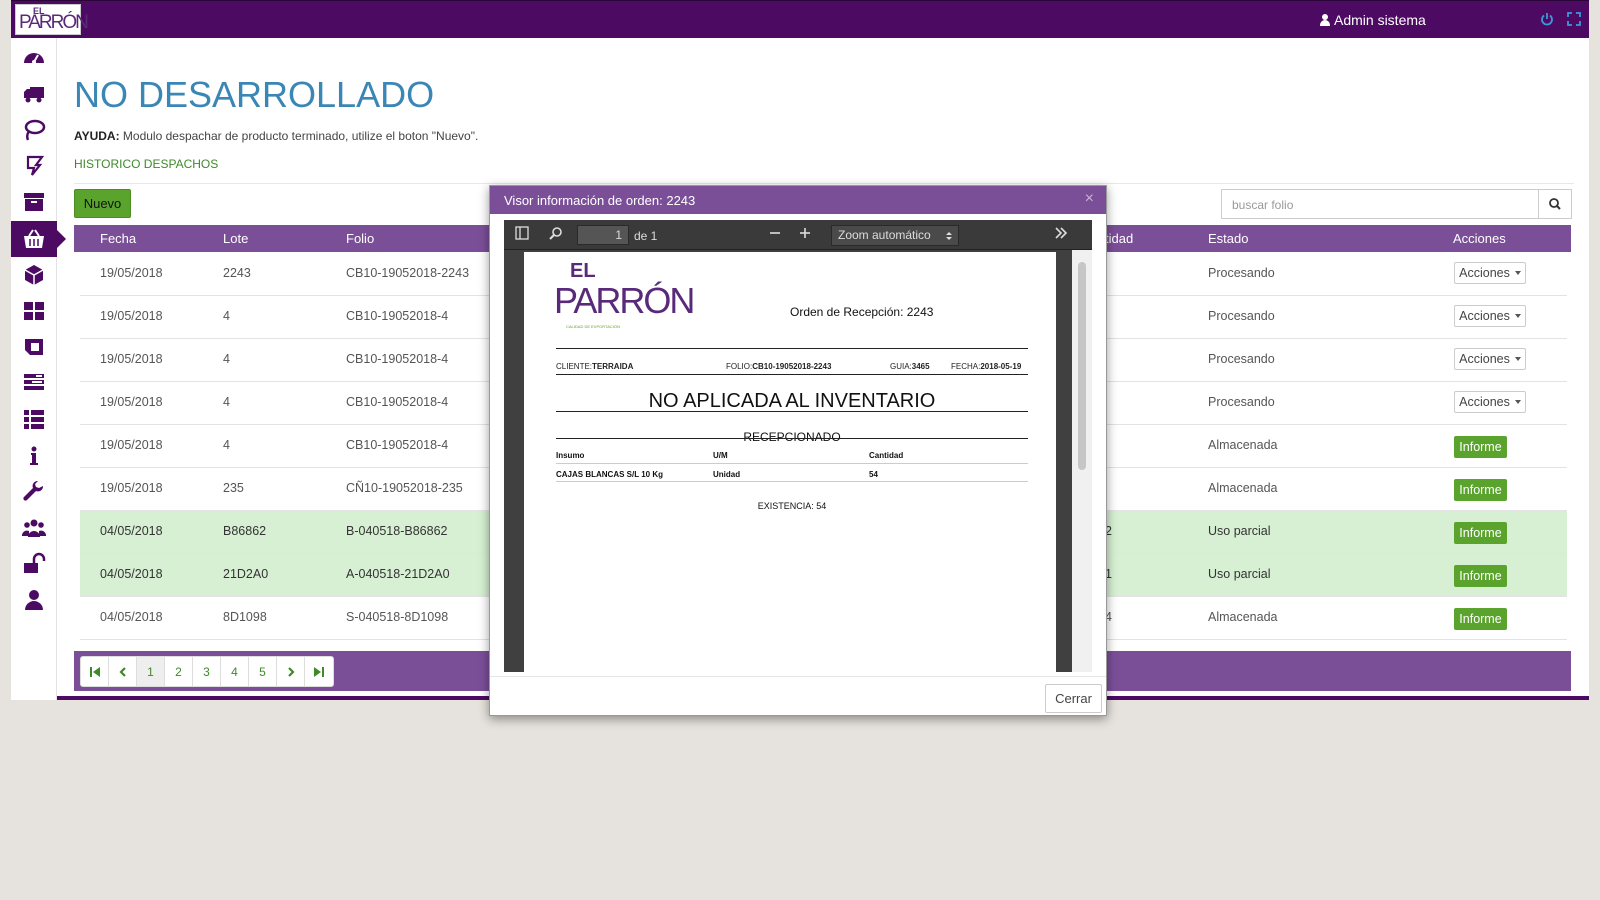  Describe the element at coordinates (1380, 204) in the screenshot. I see `search-input: buscar folio` at that location.